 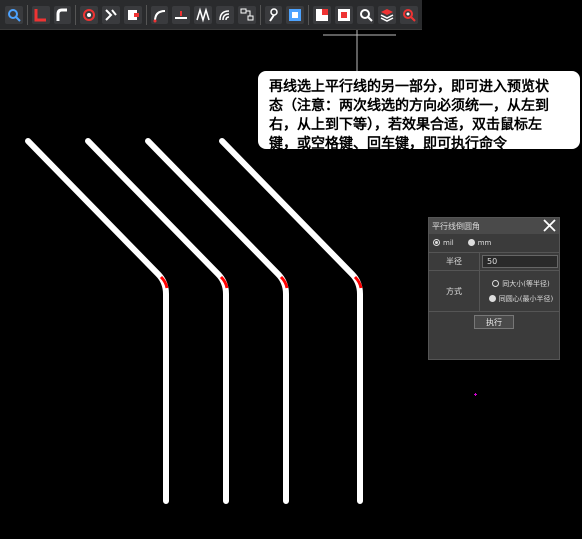 What do you see at coordinates (409, 106) in the screenshot?
I see `callout-line-2: 态（注意：两次线选的方向必须统一，从左到` at bounding box center [409, 106].